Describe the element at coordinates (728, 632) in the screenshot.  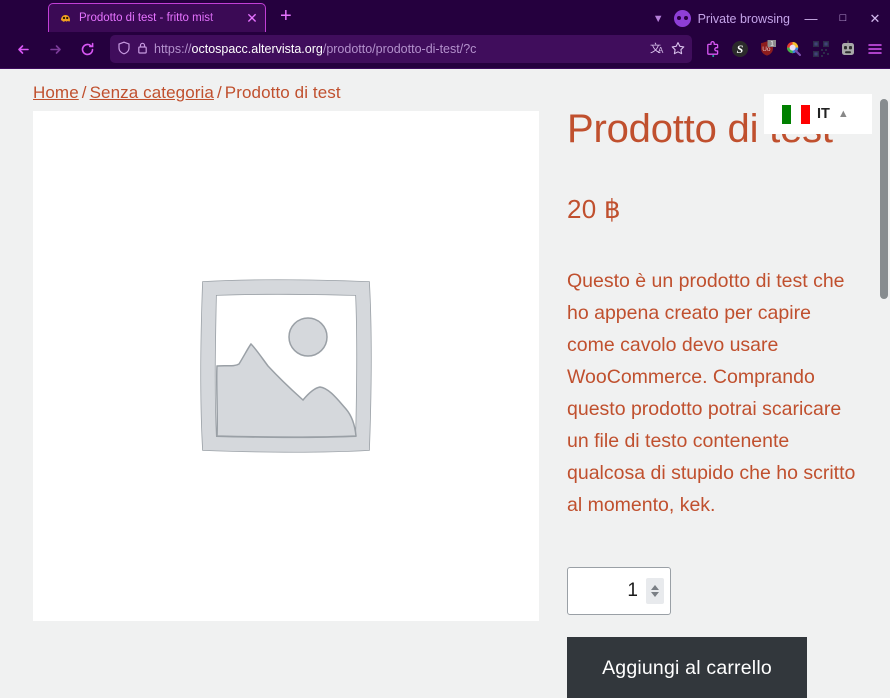
I see `add-to-cart-form: Aggiungi al carrello` at that location.